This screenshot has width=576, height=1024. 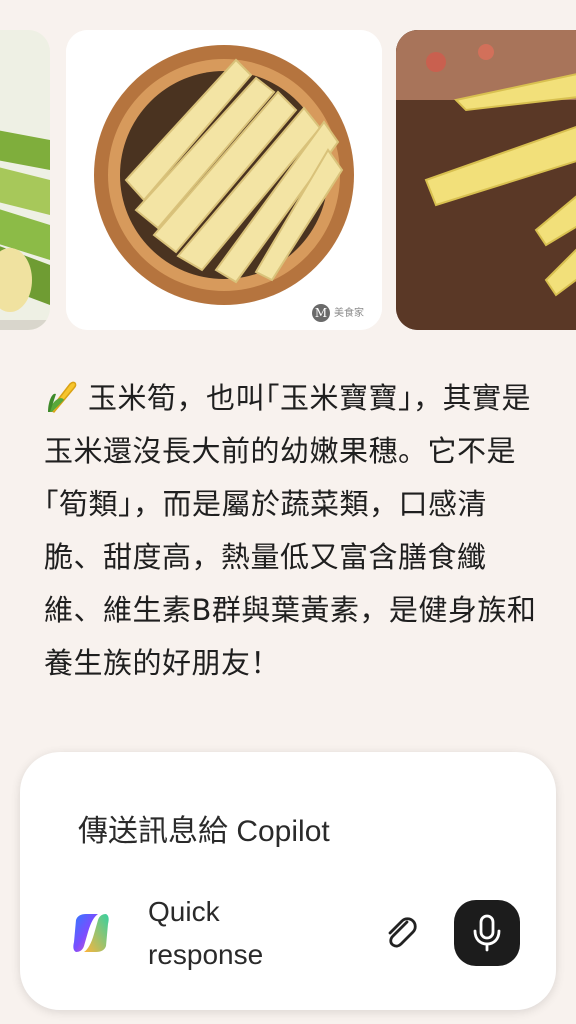 I want to click on message-input: 傳送訊息給 Copilot, so click(x=204, y=828).